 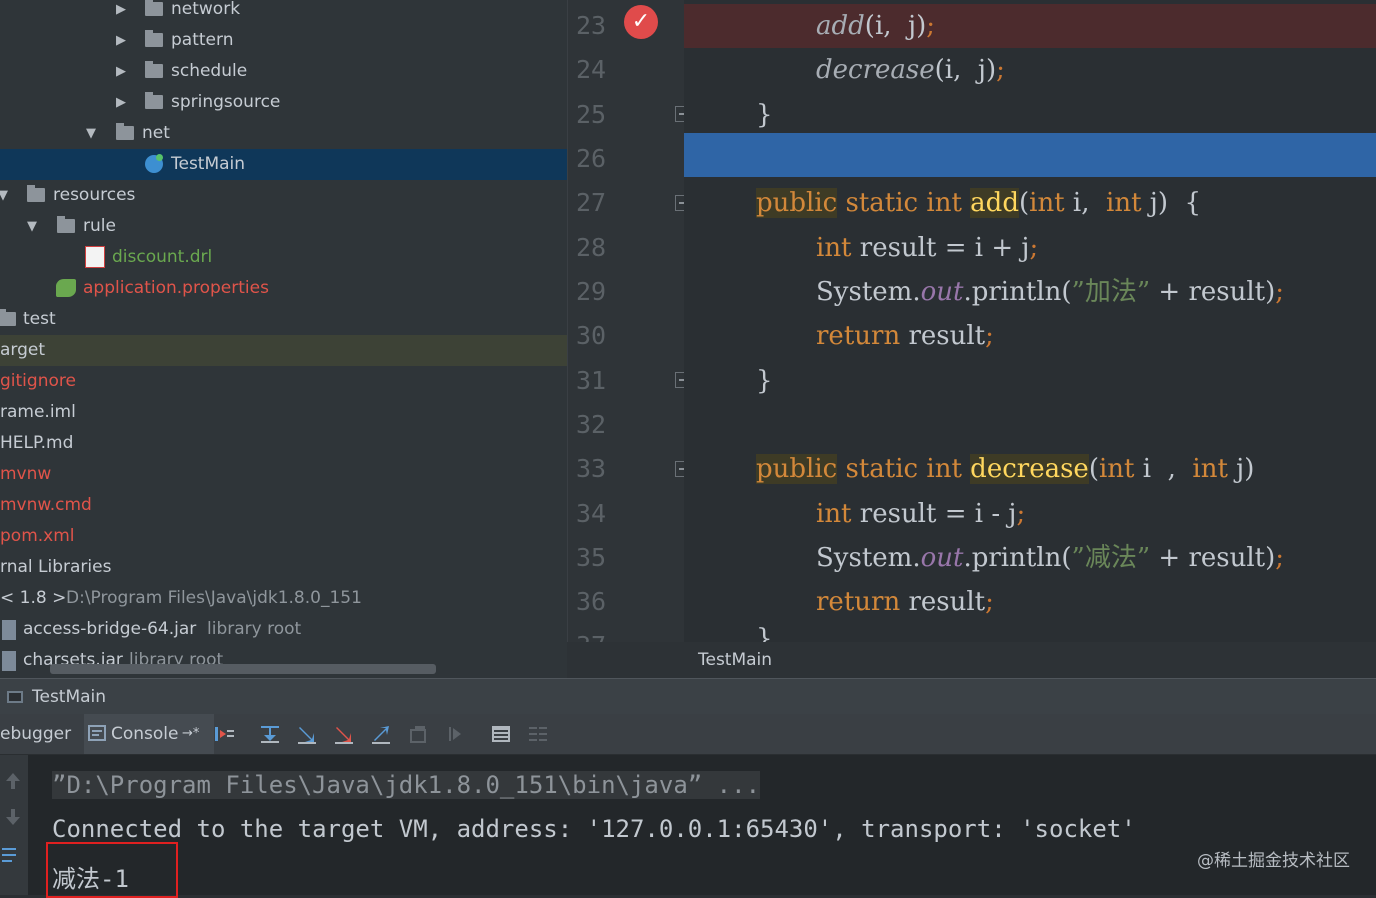 I want to click on code-text: static, so click(x=882, y=469).